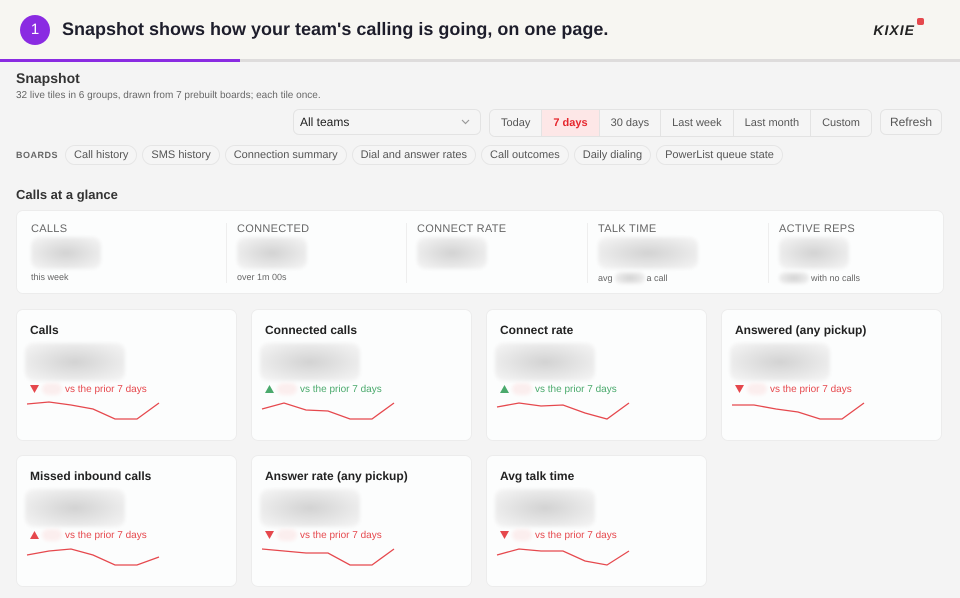 The image size is (960, 598). What do you see at coordinates (285, 155) in the screenshot?
I see `board-chip: Connection summary` at bounding box center [285, 155].